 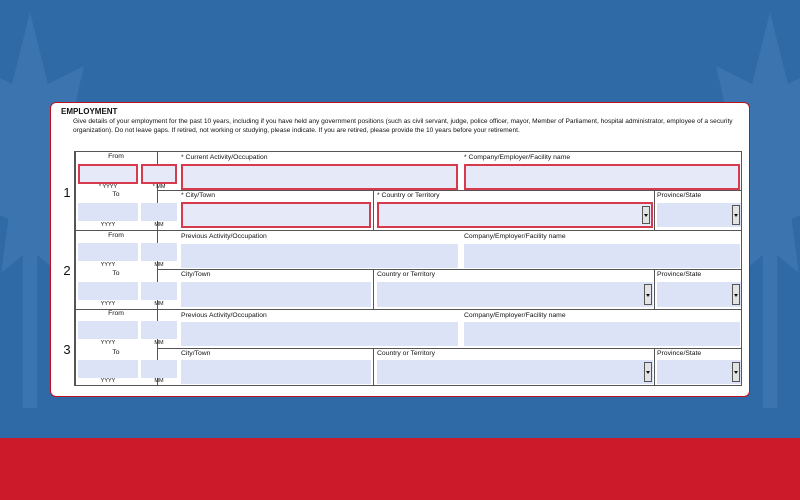 I want to click on row-number: 3, so click(x=67, y=349).